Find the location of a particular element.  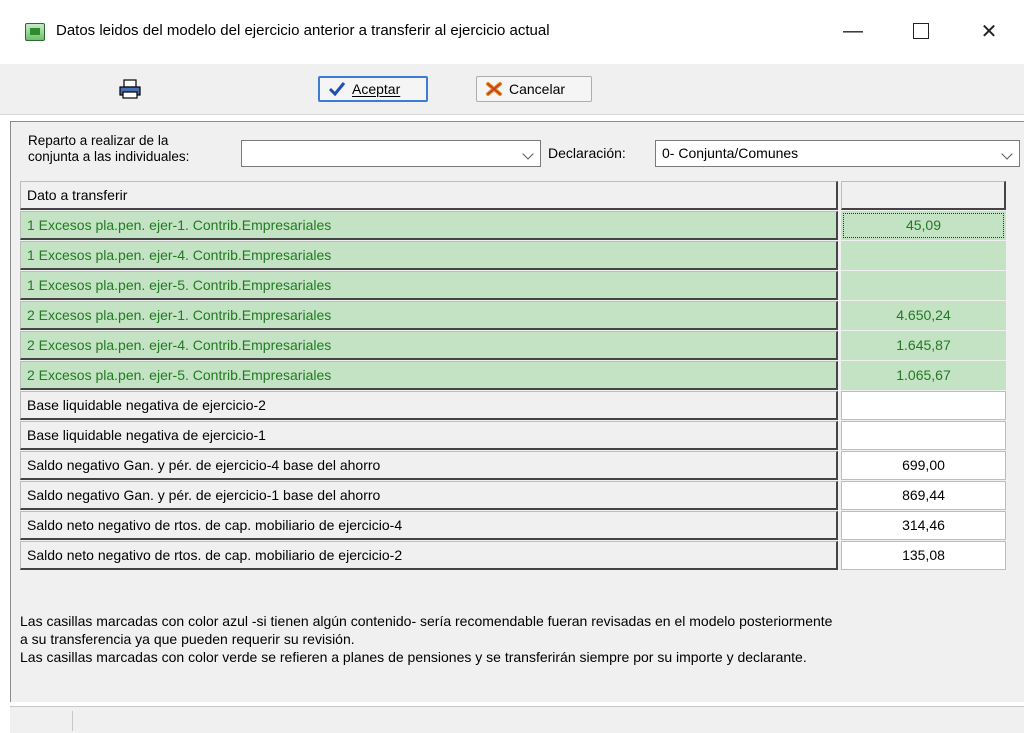

accept-label: Aceptar is located at coordinates (376, 89).